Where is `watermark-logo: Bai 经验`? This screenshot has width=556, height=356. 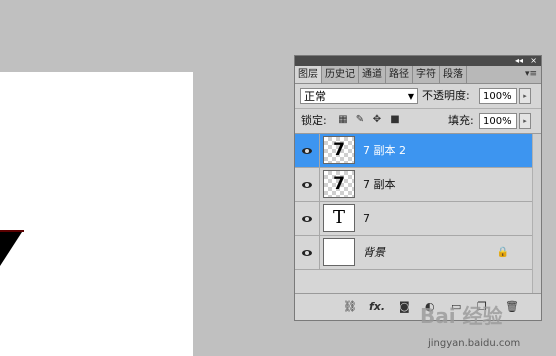 watermark-logo: Bai 经验 is located at coordinates (461, 316).